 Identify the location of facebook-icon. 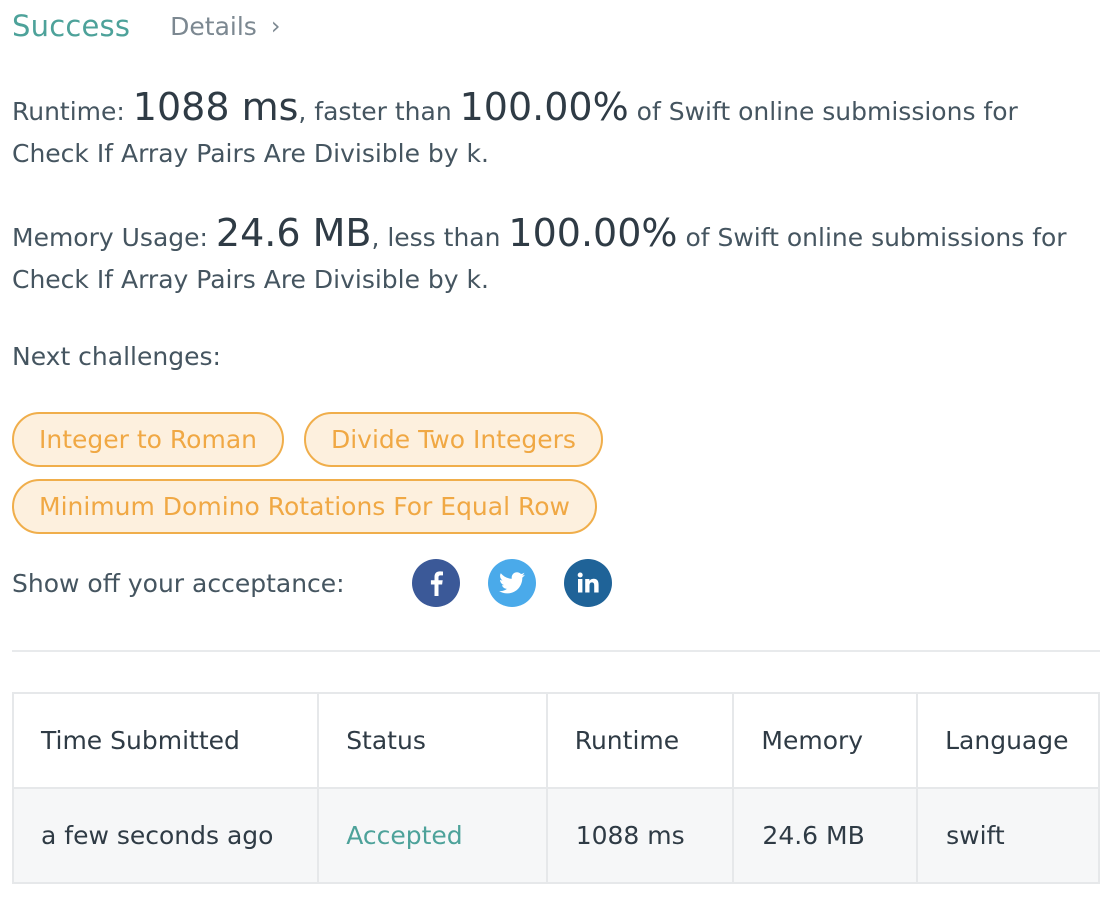
(436, 583).